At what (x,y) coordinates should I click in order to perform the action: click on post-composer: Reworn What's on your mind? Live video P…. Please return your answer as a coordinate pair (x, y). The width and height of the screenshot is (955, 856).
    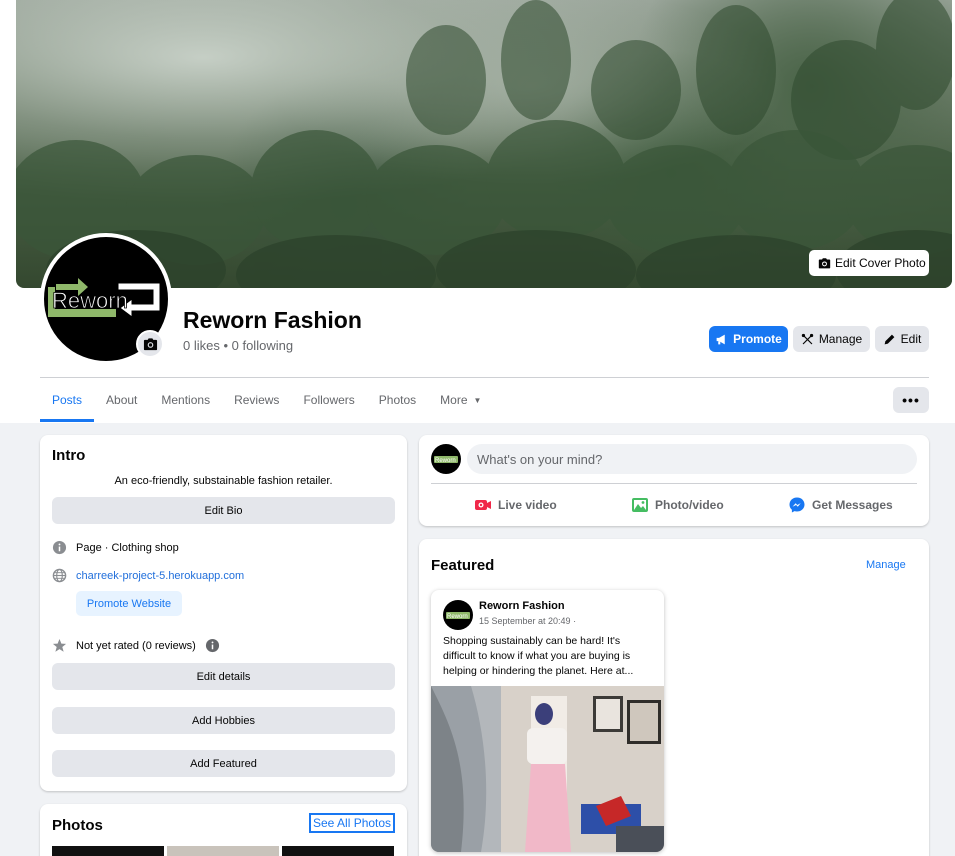
    Looking at the image, I should click on (674, 480).